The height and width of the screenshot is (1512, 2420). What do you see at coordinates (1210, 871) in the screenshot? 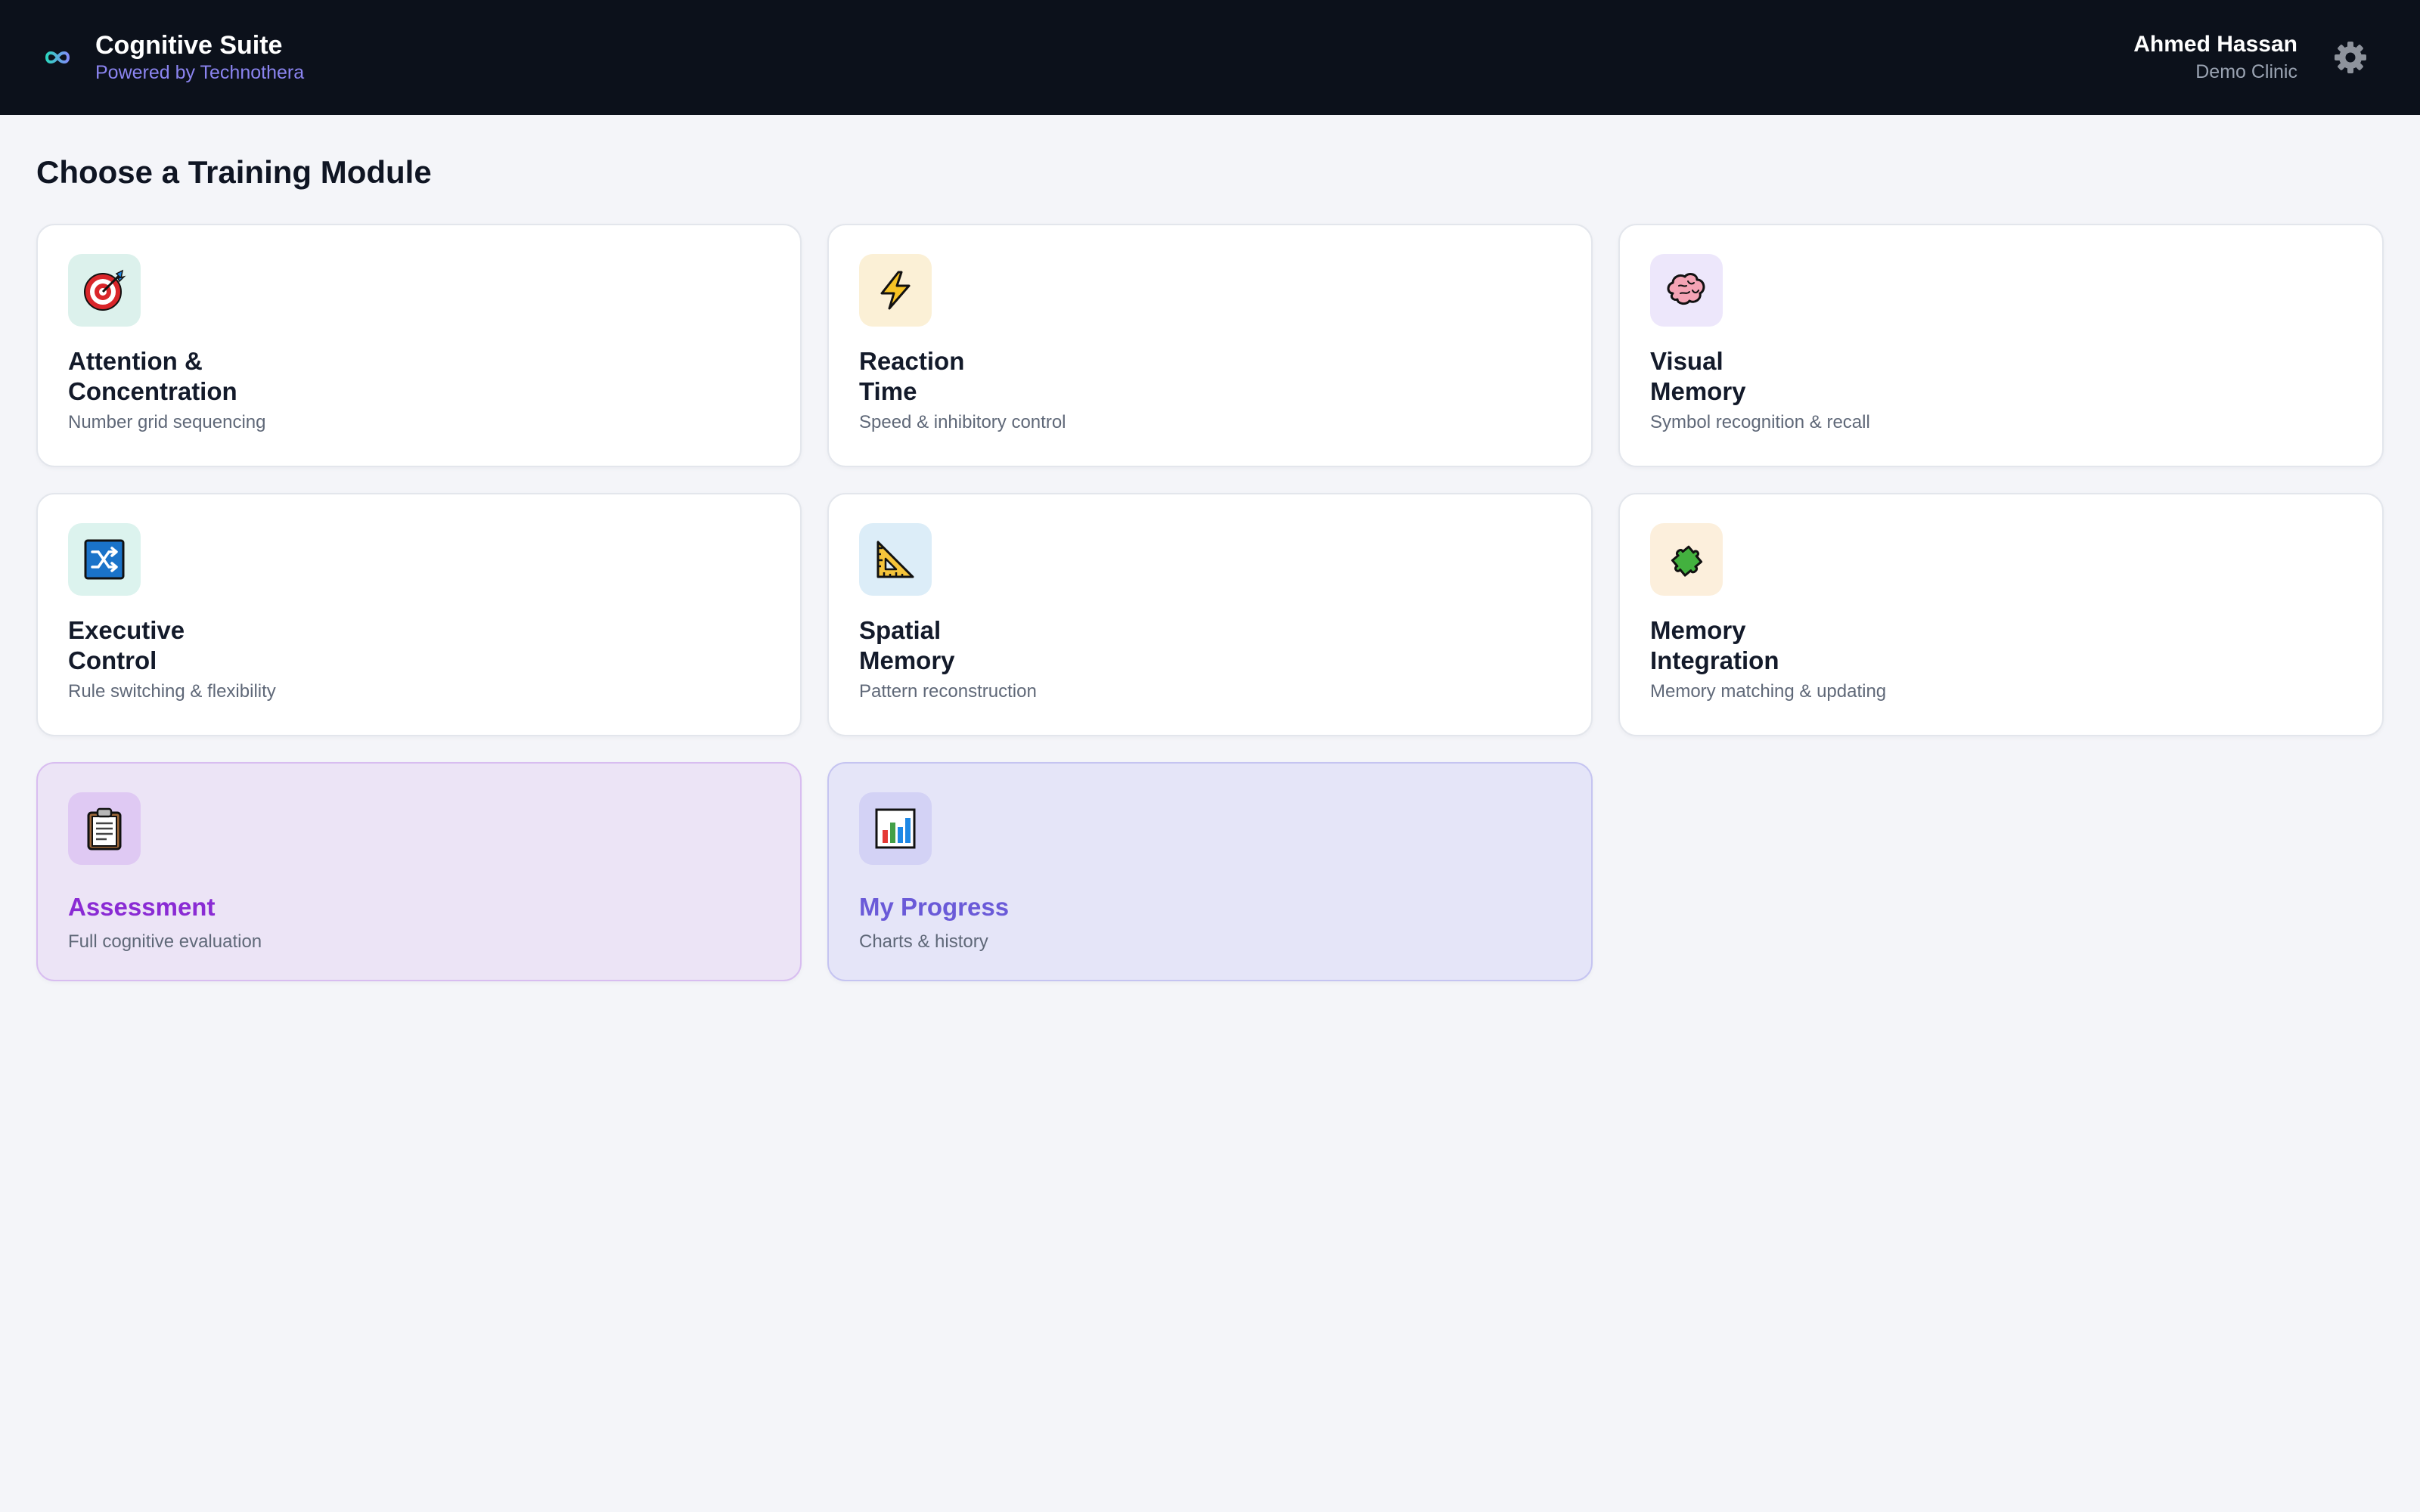
I see `my-progress-card: My Progress Charts & history` at bounding box center [1210, 871].